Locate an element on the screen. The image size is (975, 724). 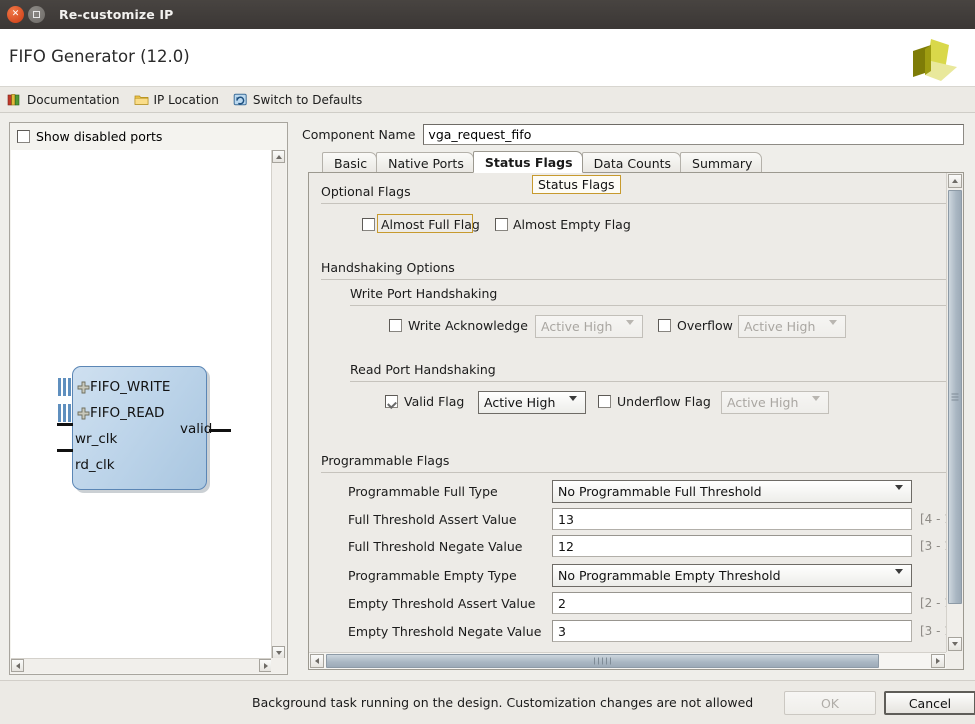
group-write-port-handshaking-title: Write Port Handshaking is located at coordinates (424, 293).